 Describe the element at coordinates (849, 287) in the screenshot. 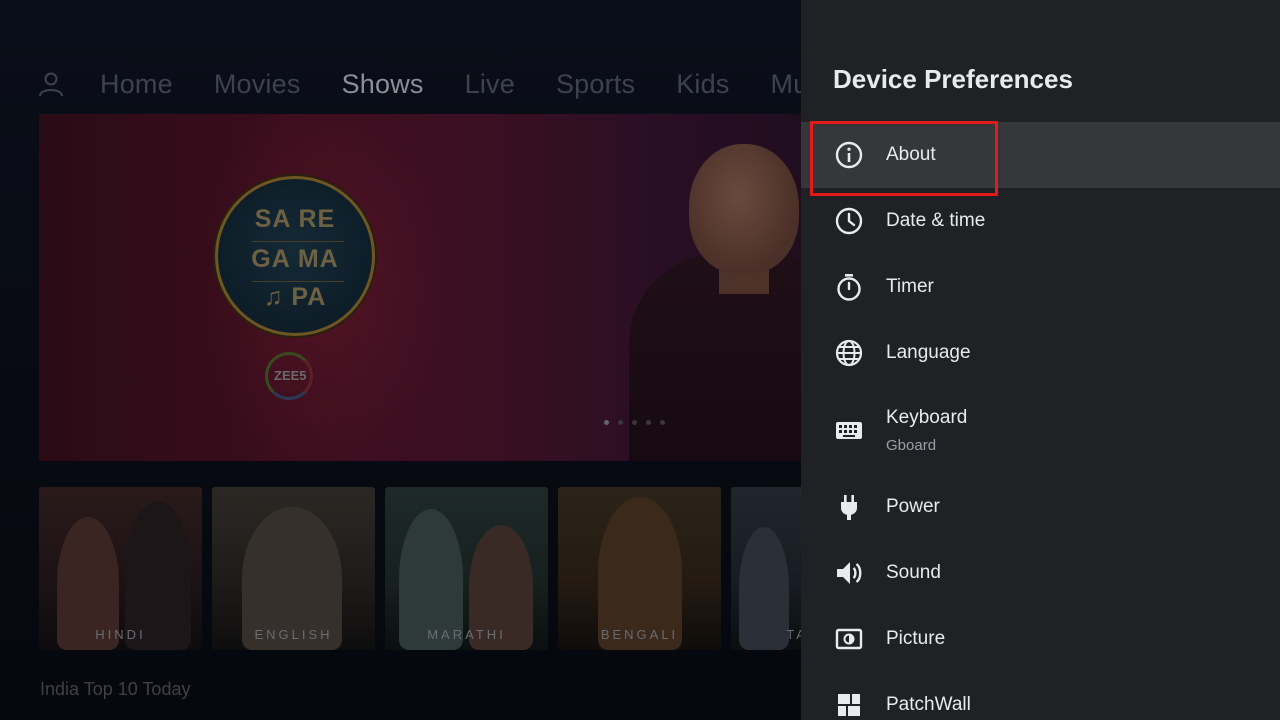

I see `timer-icon` at that location.